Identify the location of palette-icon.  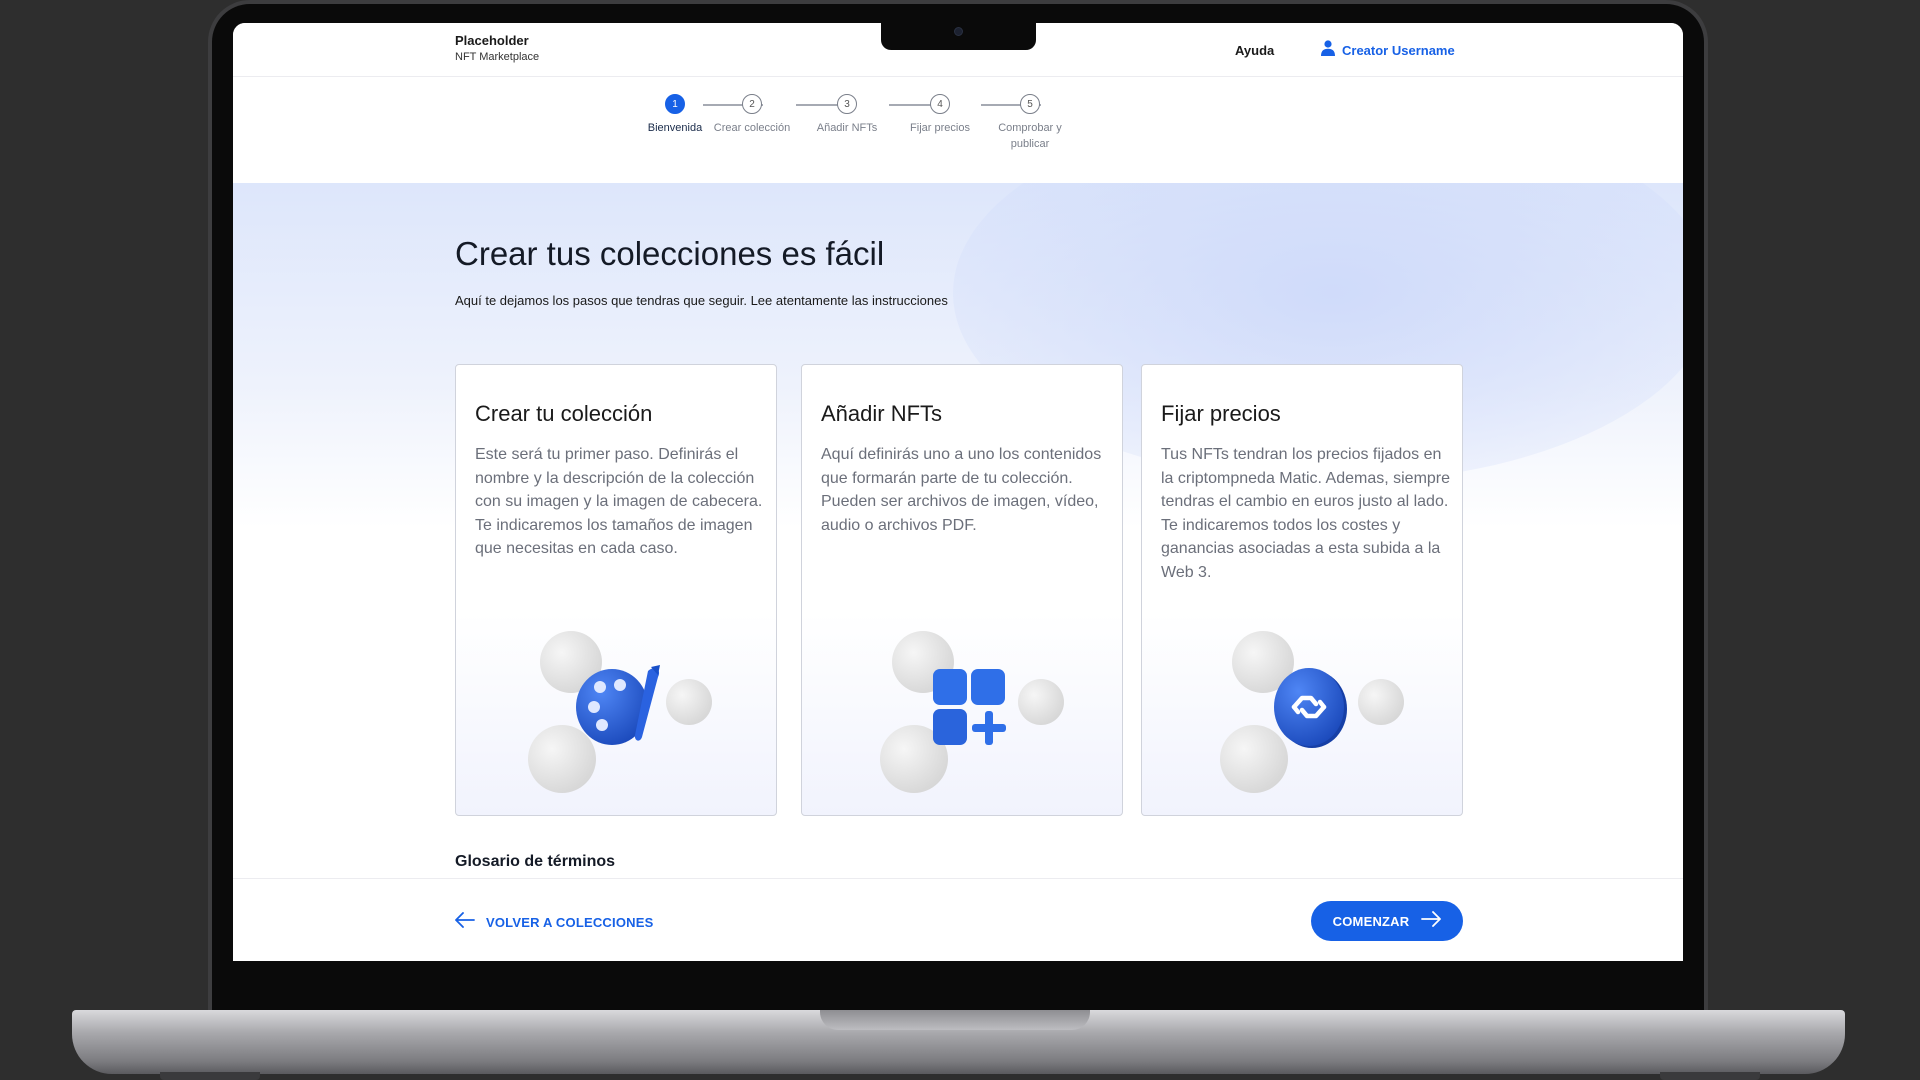
(620, 709).